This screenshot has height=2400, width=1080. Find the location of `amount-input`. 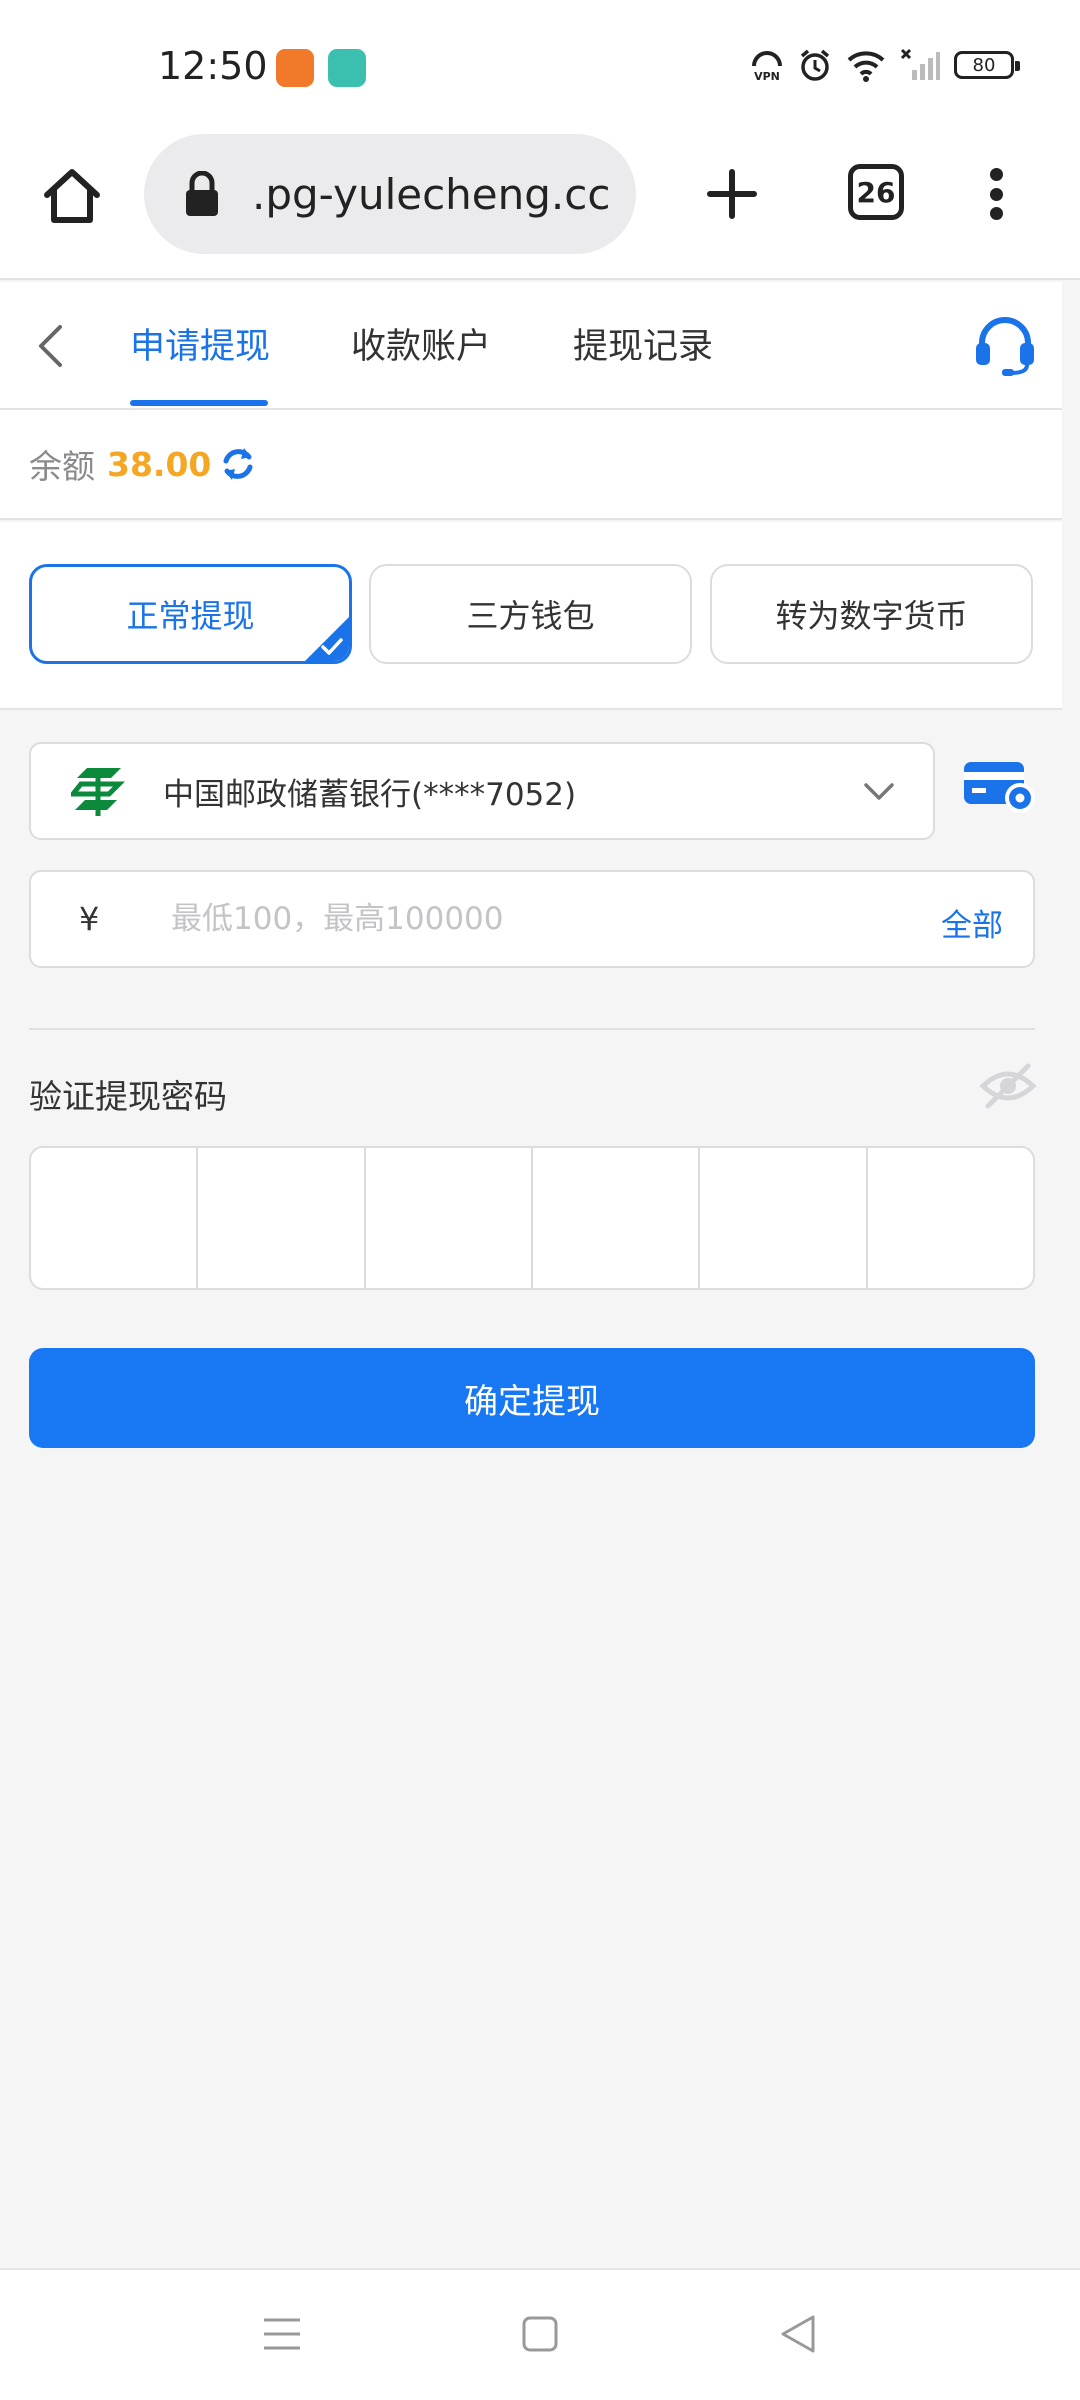

amount-input is located at coordinates (531, 919).